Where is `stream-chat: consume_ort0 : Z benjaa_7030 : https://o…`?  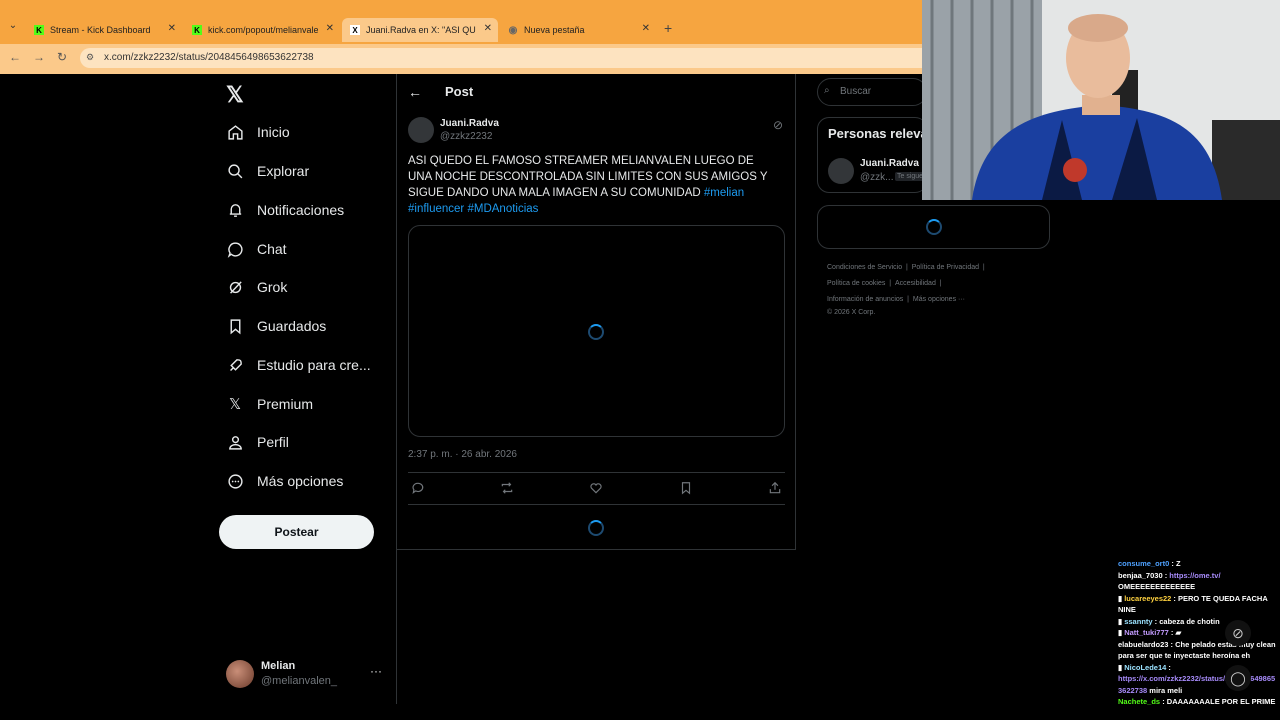
stream-chat: consume_ort0 : Z benjaa_7030 : https://o… is located at coordinates (1198, 633).